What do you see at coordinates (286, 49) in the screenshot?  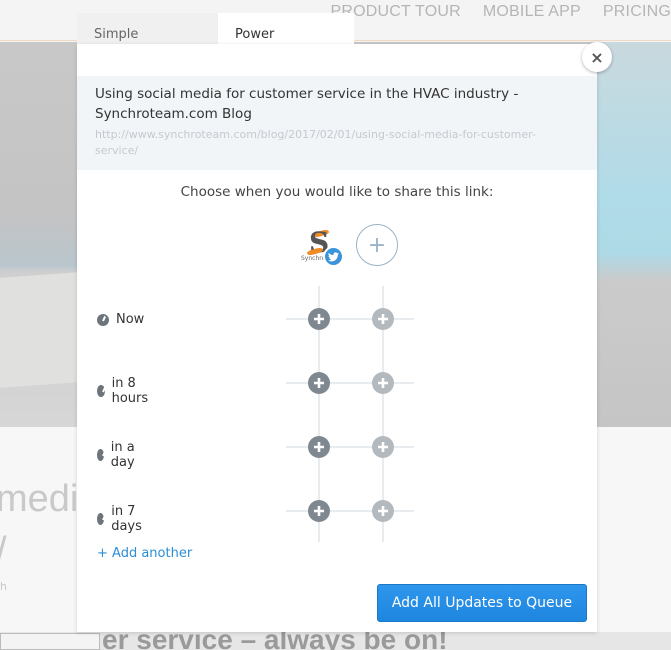 I see `tab-power-scheduler: Power Scheduler` at bounding box center [286, 49].